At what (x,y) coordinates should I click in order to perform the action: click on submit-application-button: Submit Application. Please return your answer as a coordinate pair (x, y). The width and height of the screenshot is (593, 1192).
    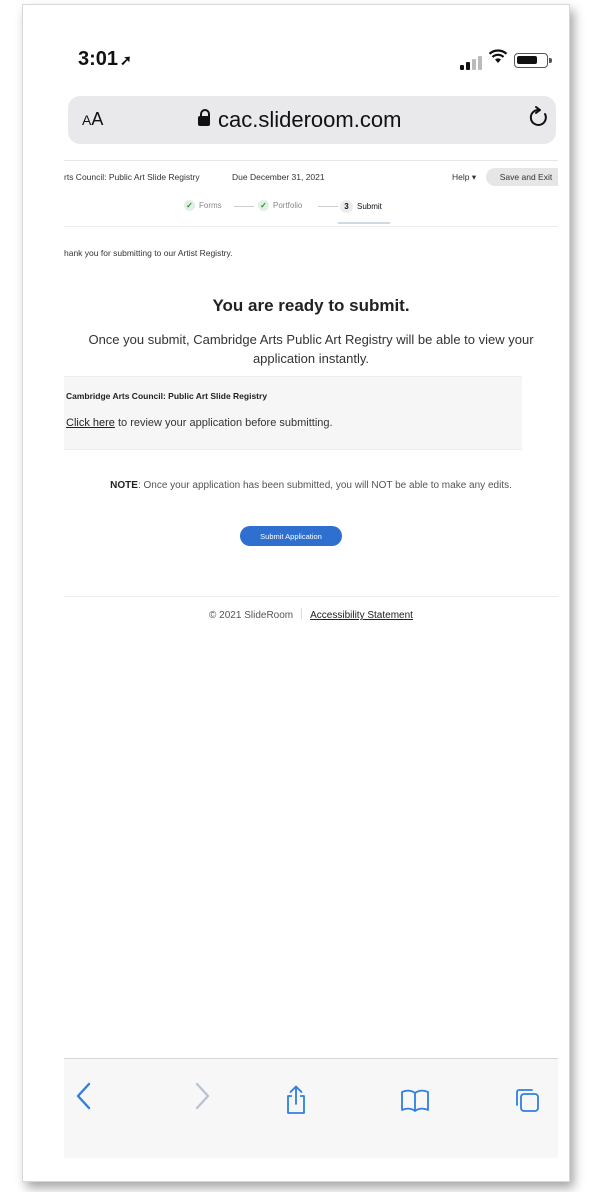
    Looking at the image, I should click on (291, 536).